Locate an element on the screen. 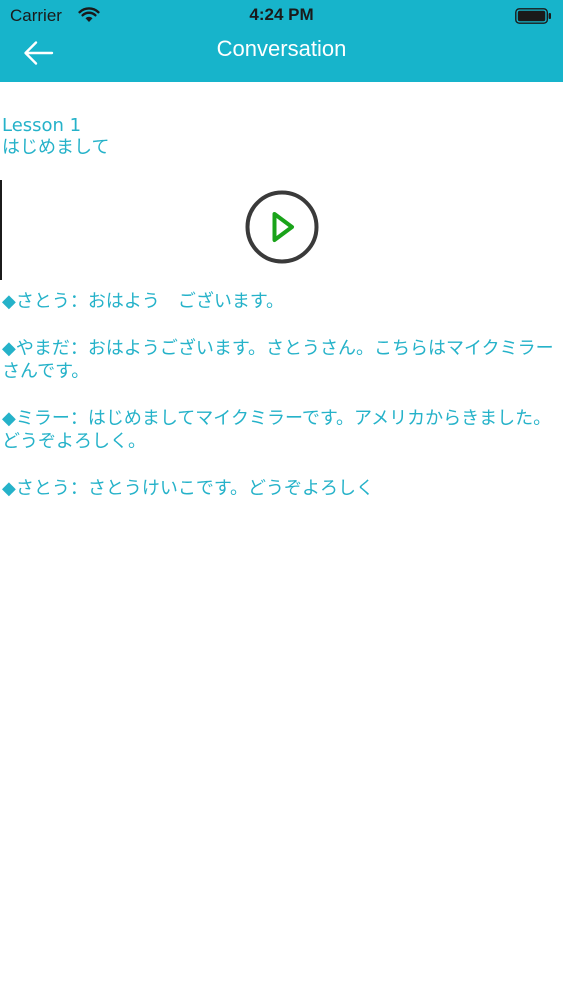 Image resolution: width=563 pixels, height=1000 pixels. header: Carrier 4:24 PM Conversation is located at coordinates (281, 41).